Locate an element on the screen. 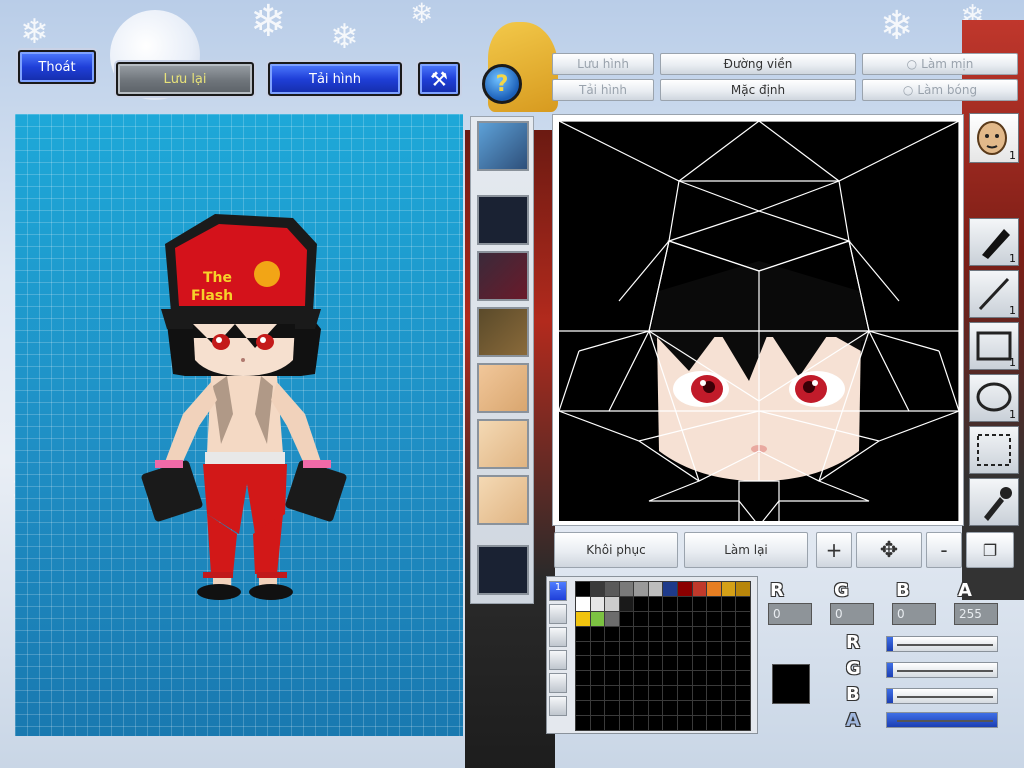 Image resolution: width=1024 pixels, height=768 pixels. redo-button: Làm lại is located at coordinates (746, 550).